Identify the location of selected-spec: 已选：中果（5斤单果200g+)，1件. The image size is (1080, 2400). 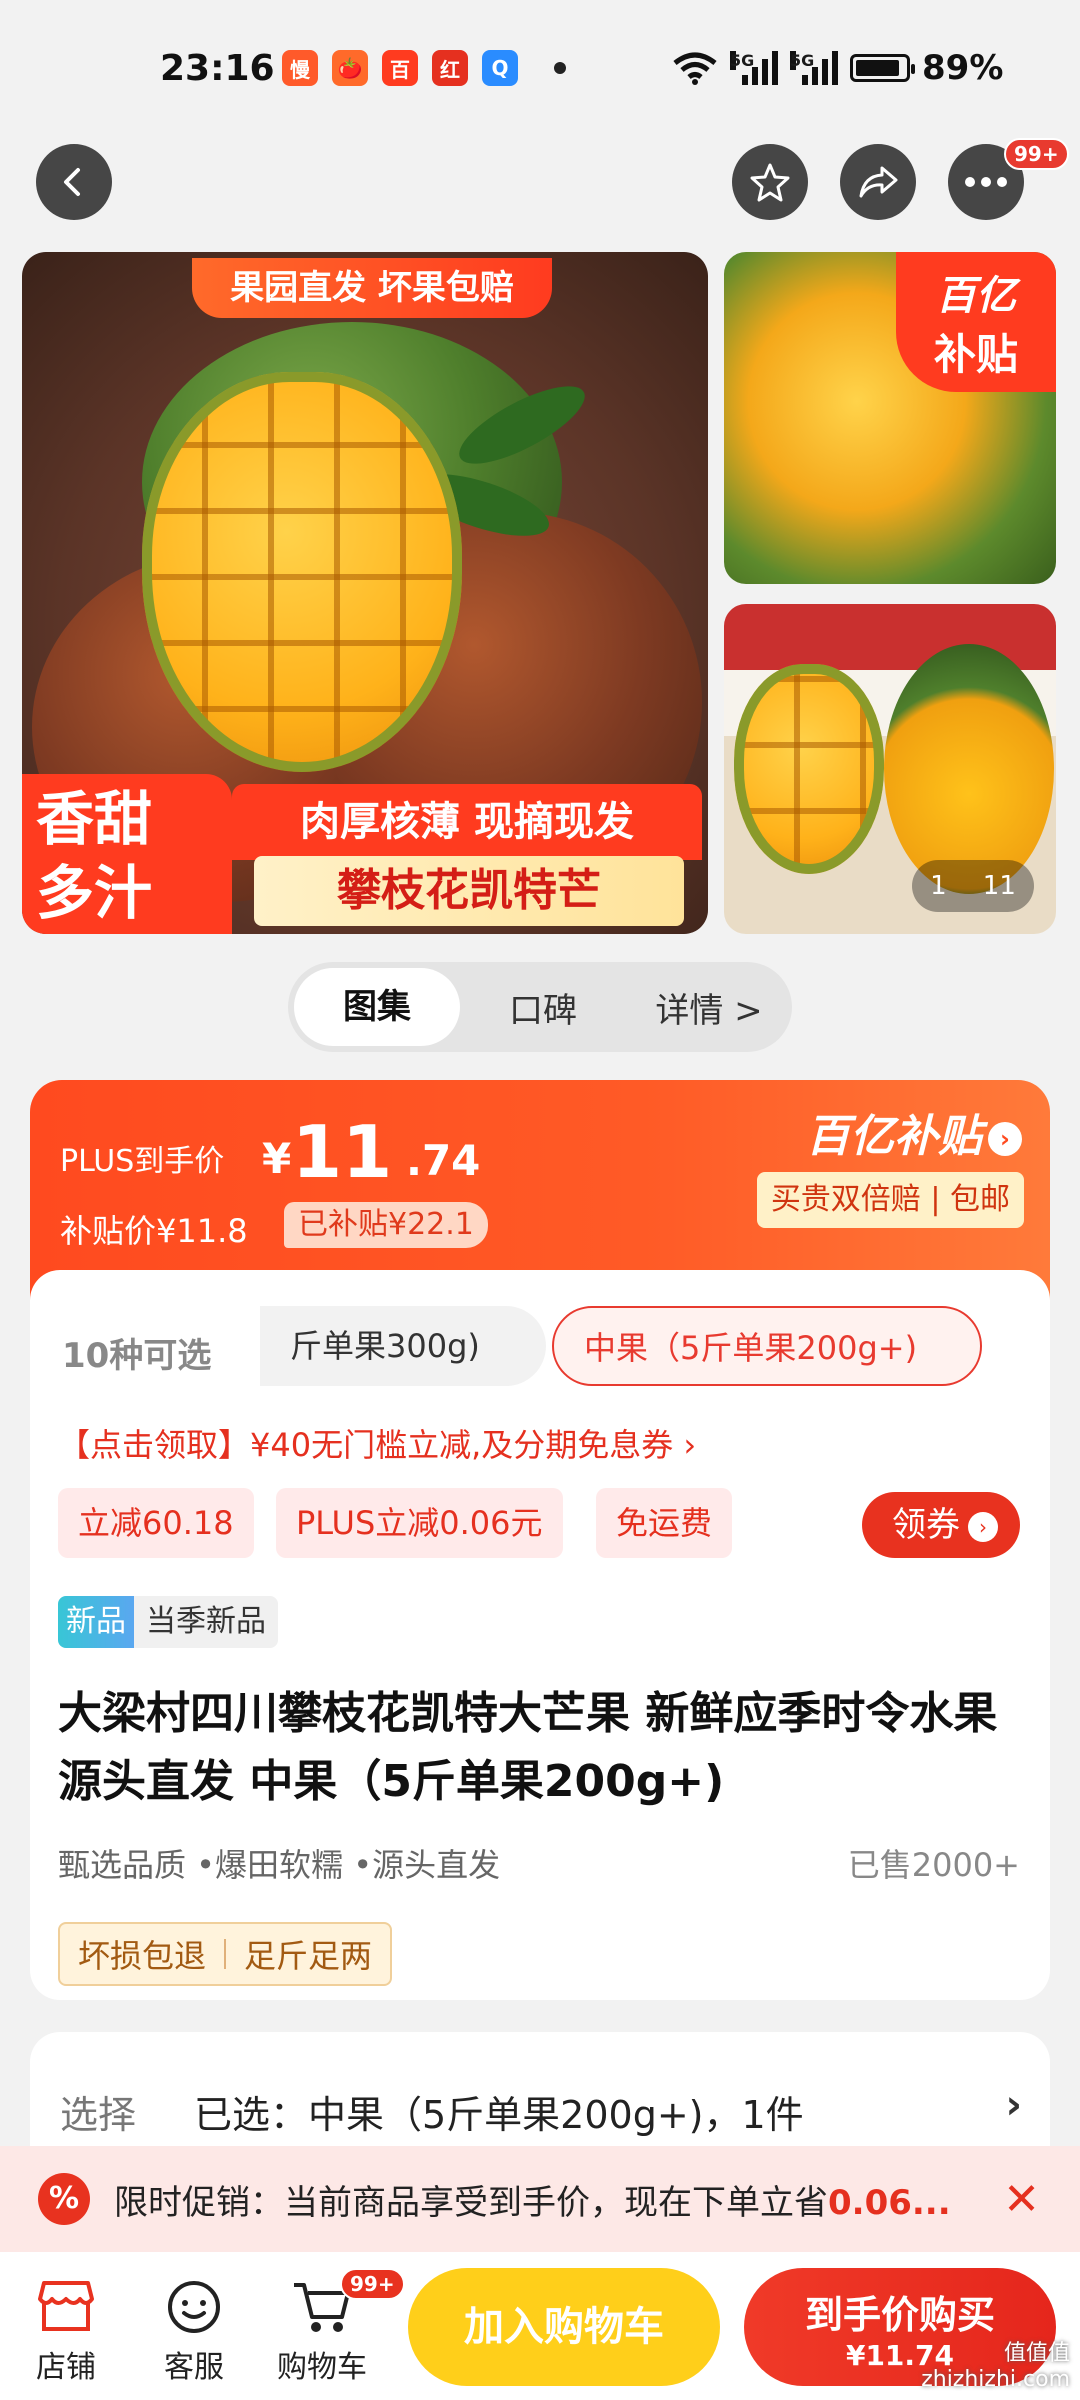
(499, 2115).